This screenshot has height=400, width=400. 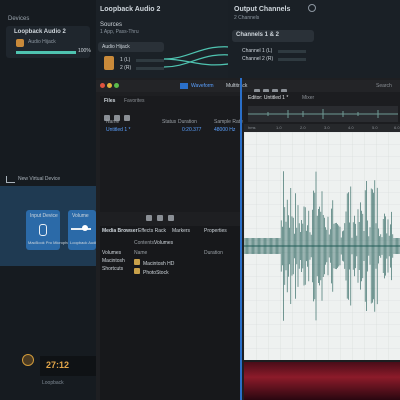 I want to click on app-source-pill: Audio Hijack, so click(x=131, y=47).